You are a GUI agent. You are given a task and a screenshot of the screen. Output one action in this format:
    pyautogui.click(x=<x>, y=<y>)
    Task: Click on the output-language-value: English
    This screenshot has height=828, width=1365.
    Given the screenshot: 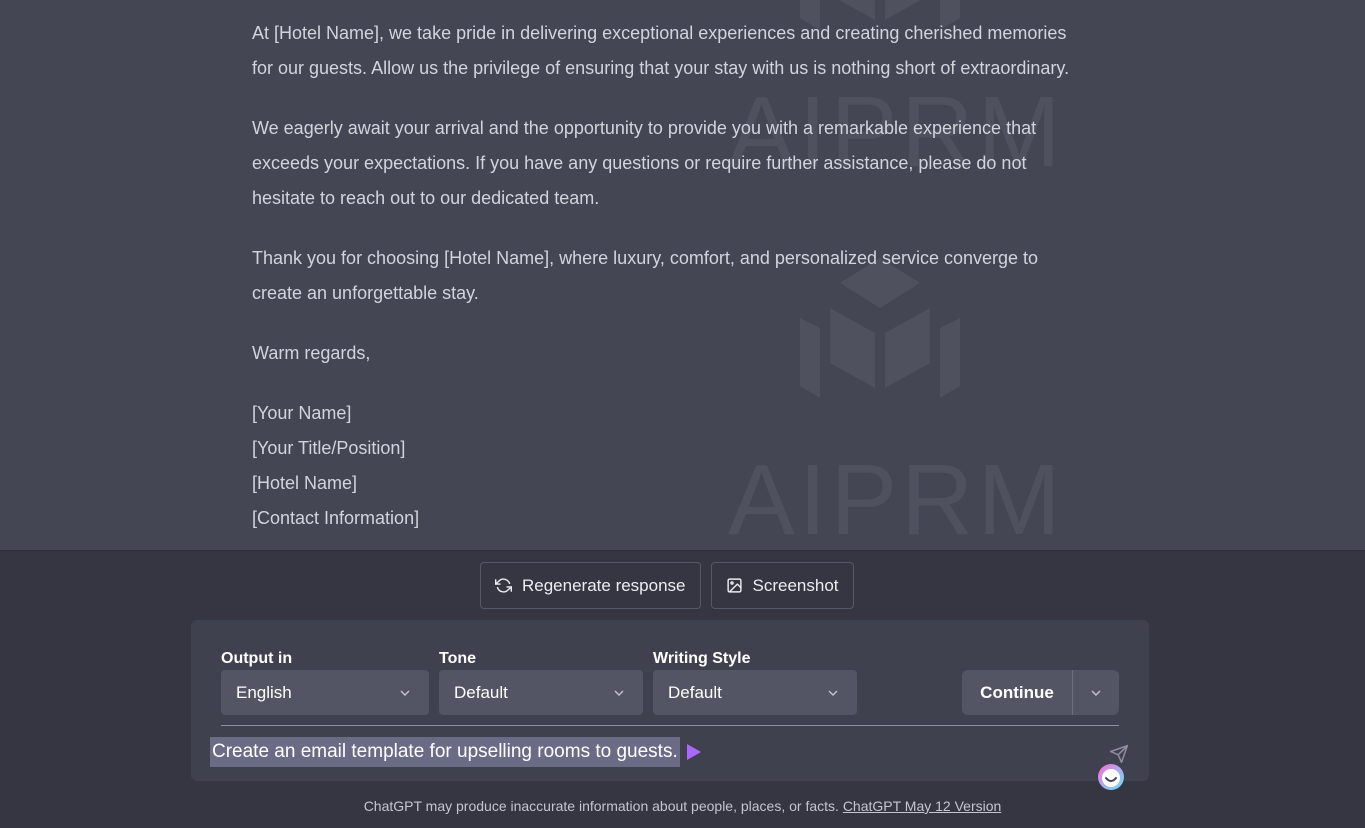 What is the action you would take?
    pyautogui.click(x=264, y=692)
    